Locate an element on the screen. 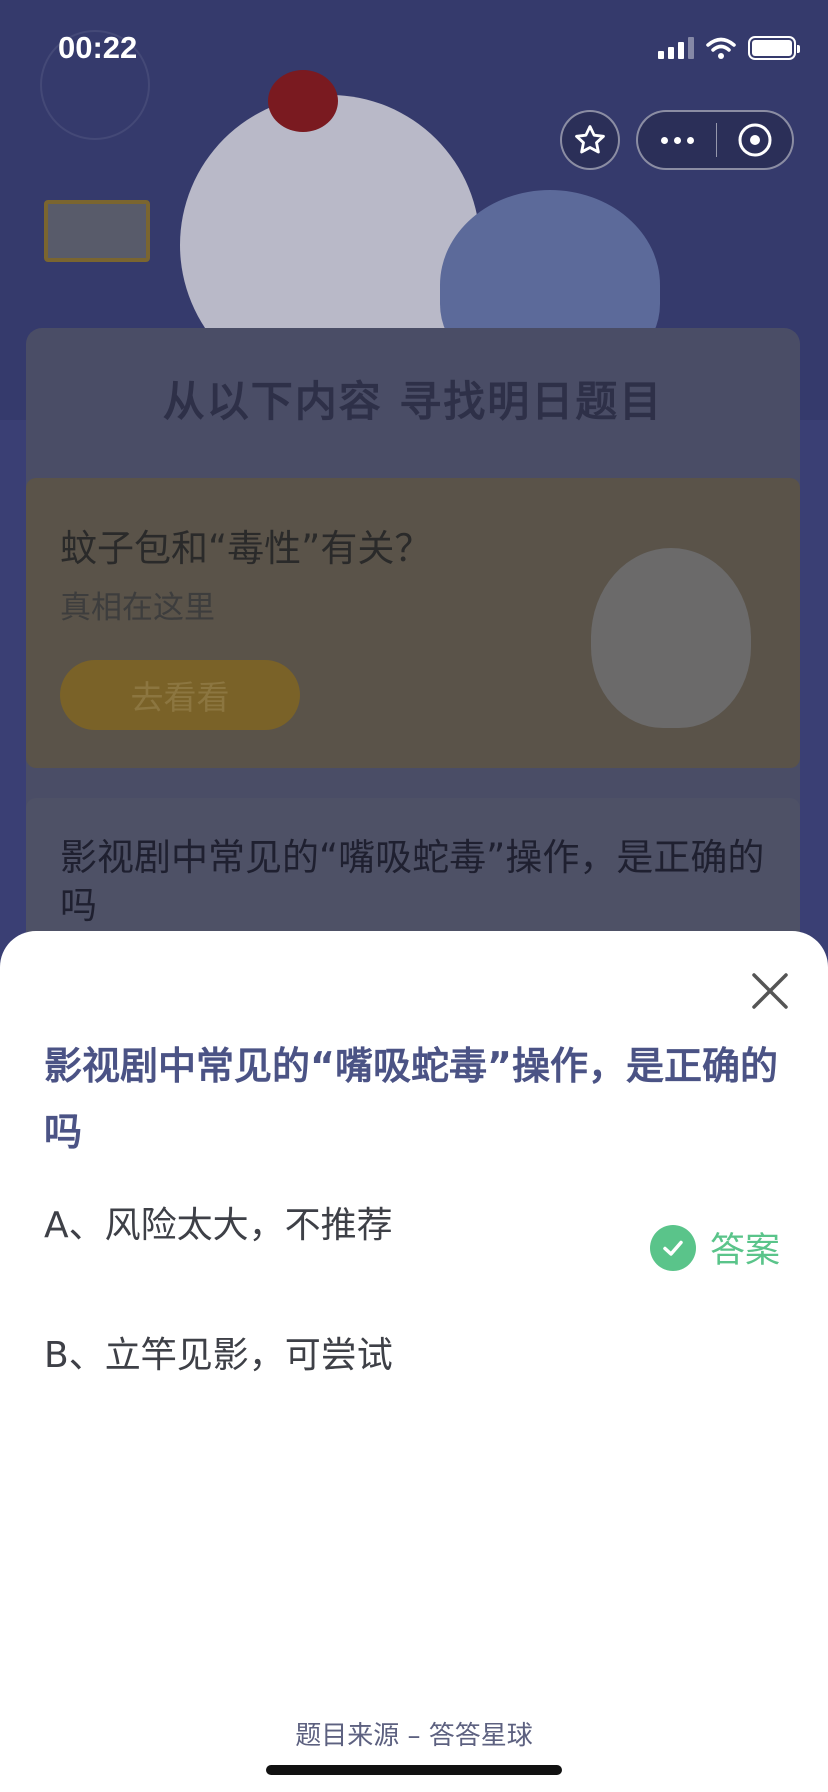  signal-icon is located at coordinates (676, 48).